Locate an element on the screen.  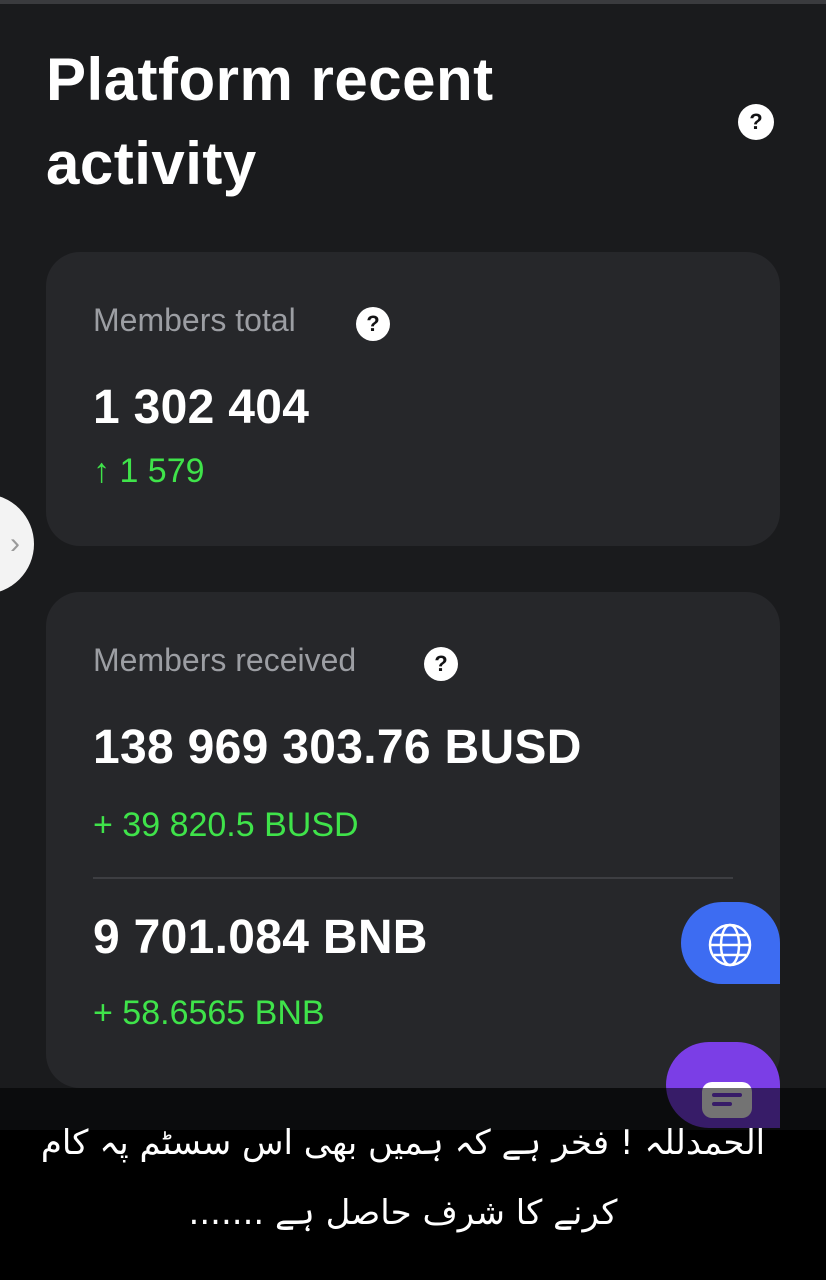
side-panel-toggle: › is located at coordinates (17, 544).